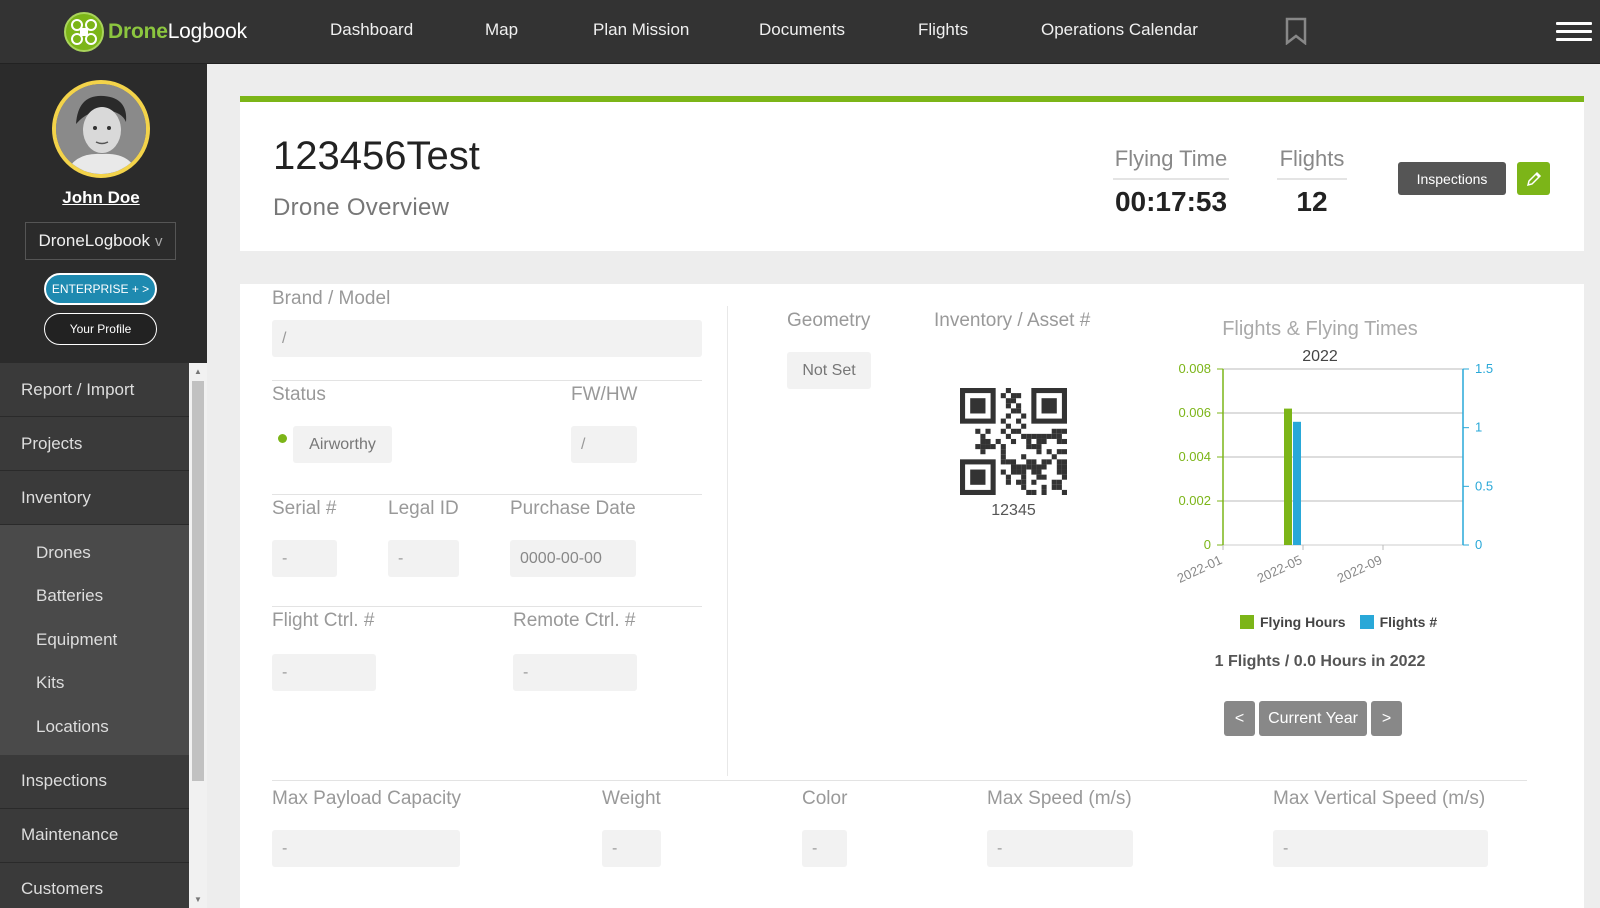 The width and height of the screenshot is (1600, 908). Describe the element at coordinates (94, 727) in the screenshot. I see `sidebar-item-locations: Locations` at that location.